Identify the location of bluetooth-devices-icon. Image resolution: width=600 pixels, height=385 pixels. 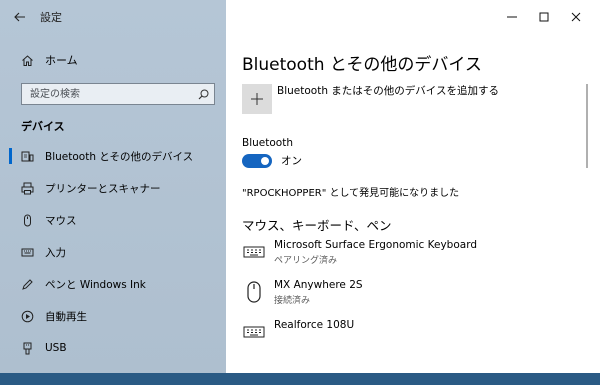
(27, 156).